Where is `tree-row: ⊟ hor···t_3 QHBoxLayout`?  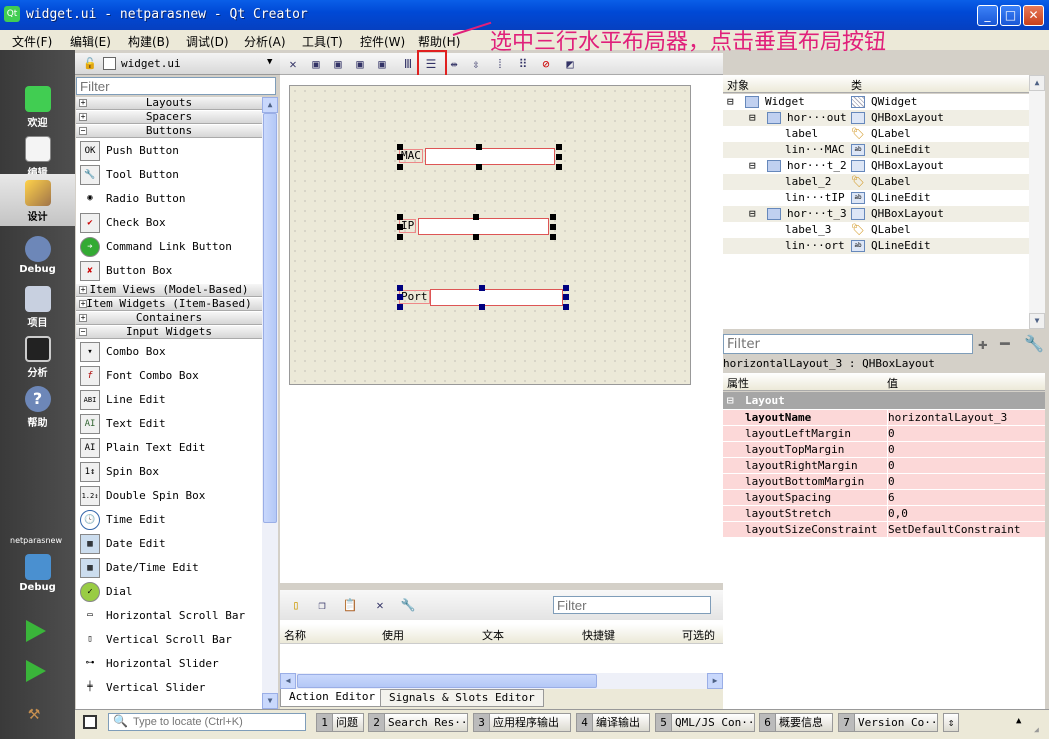
tree-row: ⊟ hor···t_3 QHBoxLayout is located at coordinates (876, 214).